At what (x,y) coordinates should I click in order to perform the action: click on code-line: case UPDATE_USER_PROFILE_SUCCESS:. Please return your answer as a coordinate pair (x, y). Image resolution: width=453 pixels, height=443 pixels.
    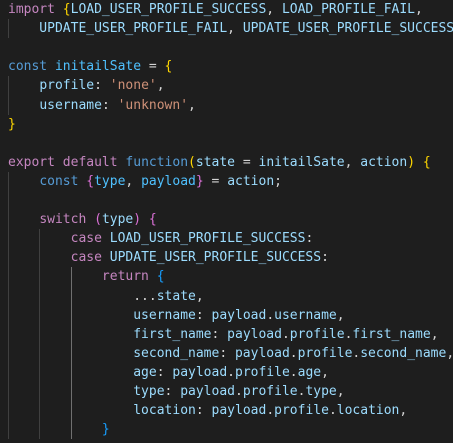
    Looking at the image, I should click on (168, 257).